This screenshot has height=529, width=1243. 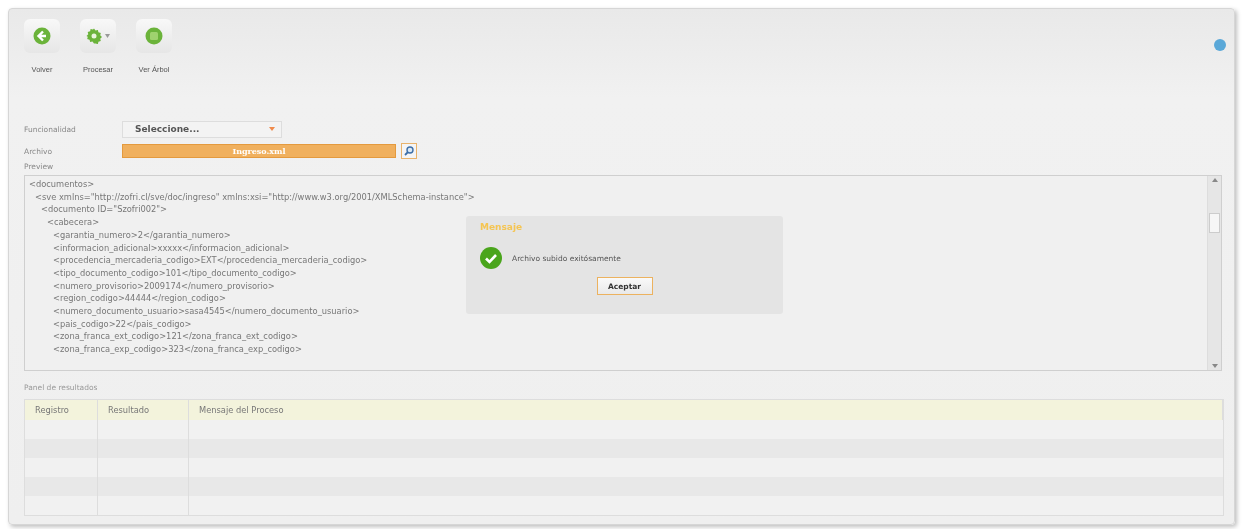 I want to click on xml-line: <documentos>, so click(x=62, y=184).